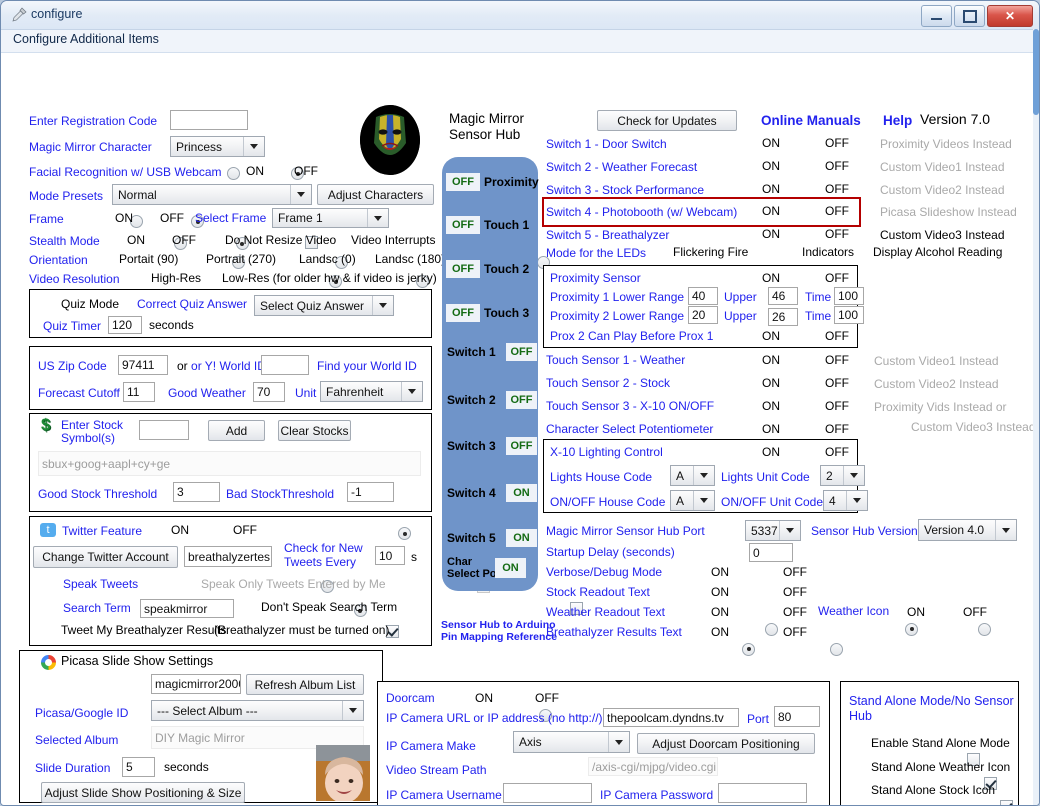 This screenshot has width=1040, height=806. Describe the element at coordinates (969, 16) in the screenshot. I see `maximize-button` at that location.